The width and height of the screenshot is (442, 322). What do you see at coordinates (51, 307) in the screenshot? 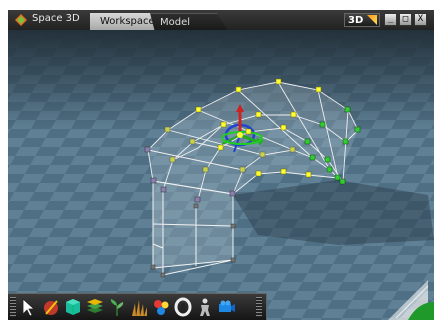
I see `paint-icon` at bounding box center [51, 307].